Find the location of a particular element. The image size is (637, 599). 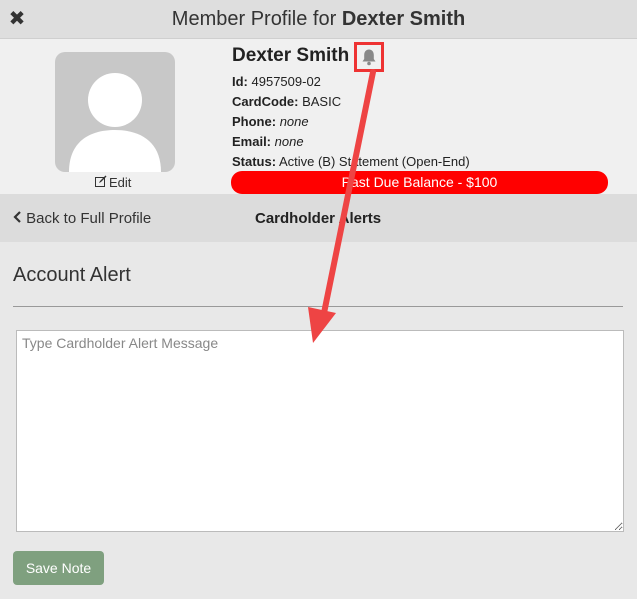

id-row: Id: 4957509-02 is located at coordinates (276, 81).